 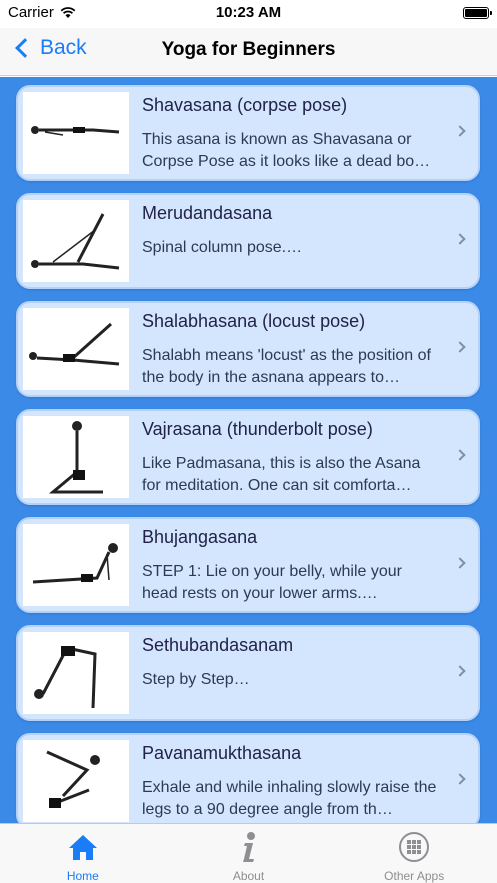 I want to click on home-icon, so click(x=83, y=847).